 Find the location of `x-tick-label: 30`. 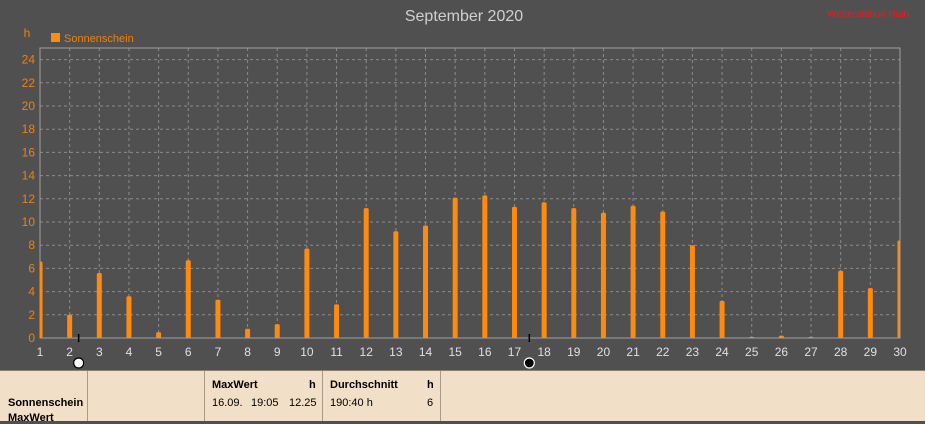

x-tick-label: 30 is located at coordinates (900, 352).